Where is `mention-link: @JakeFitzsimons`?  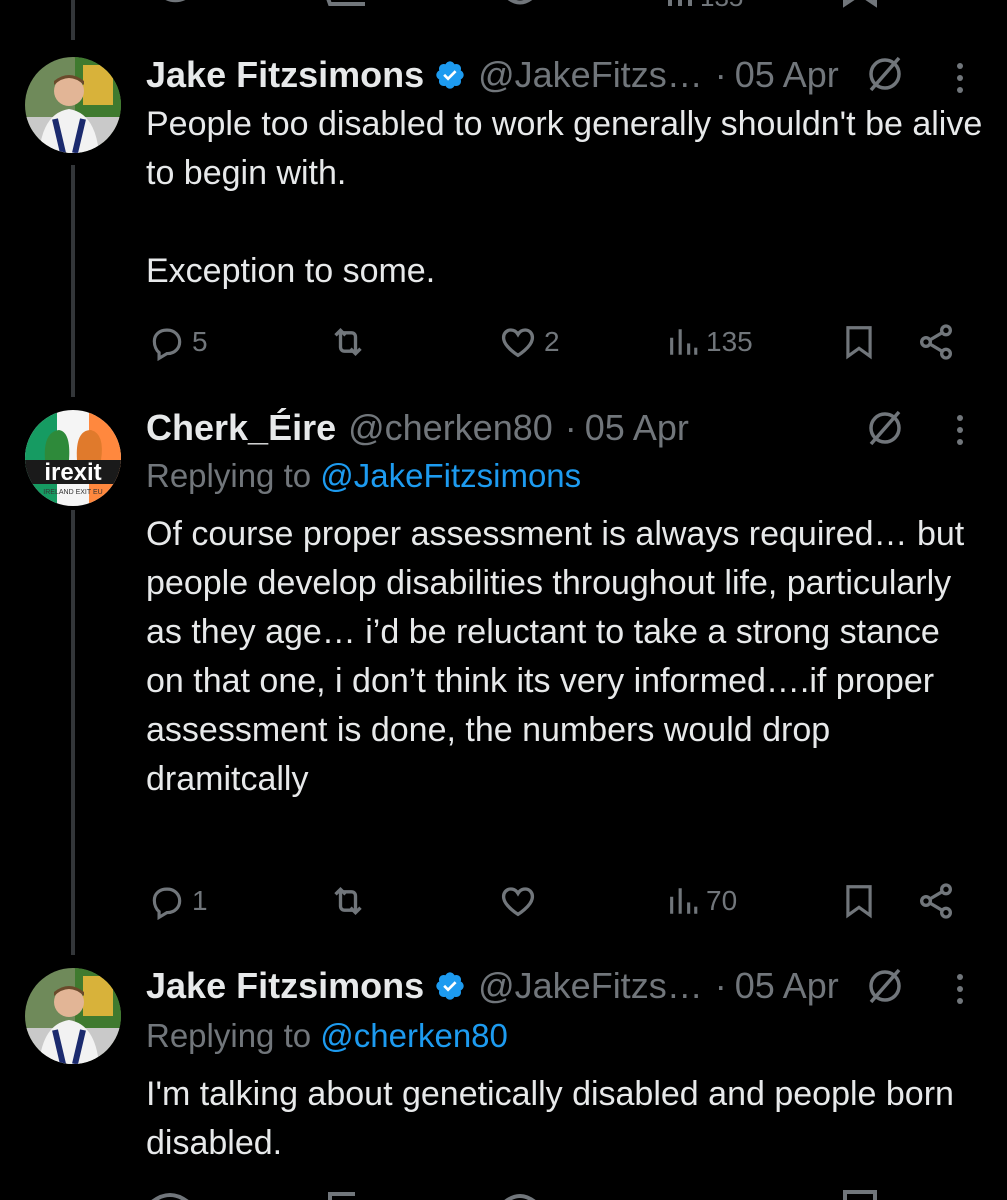
mention-link: @JakeFitzsimons is located at coordinates (450, 475).